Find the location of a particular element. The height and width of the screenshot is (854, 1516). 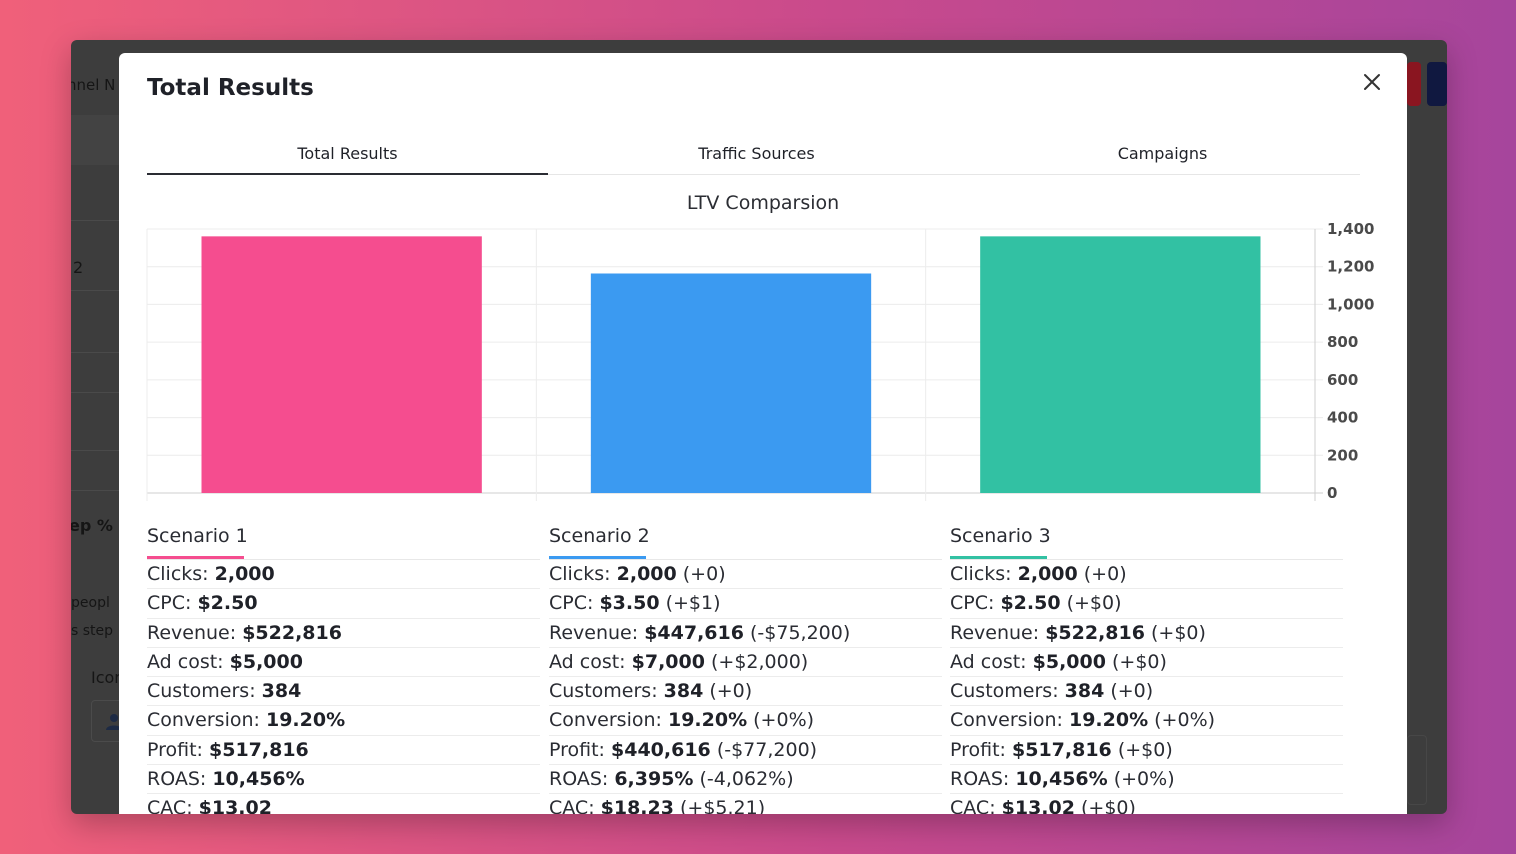

metric-row: CAC: $18.23 (+$5.21) is located at coordinates (745, 804).